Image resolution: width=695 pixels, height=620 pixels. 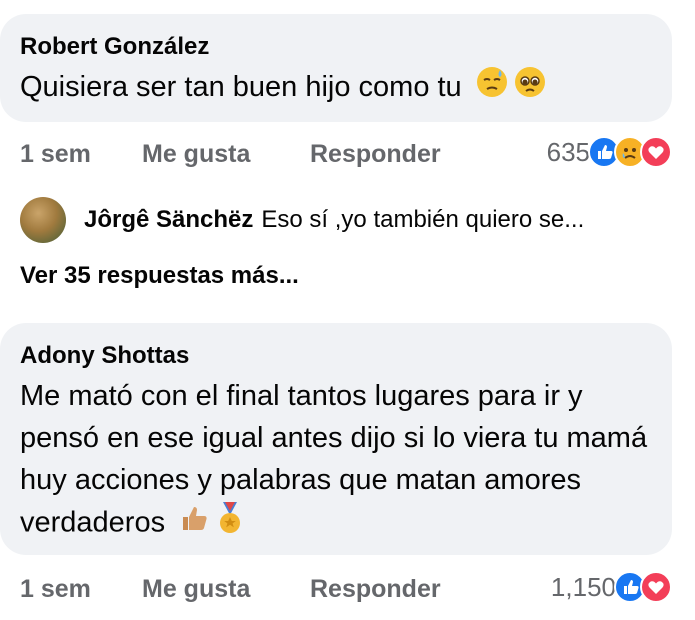 I want to click on avatar, so click(x=43, y=220).